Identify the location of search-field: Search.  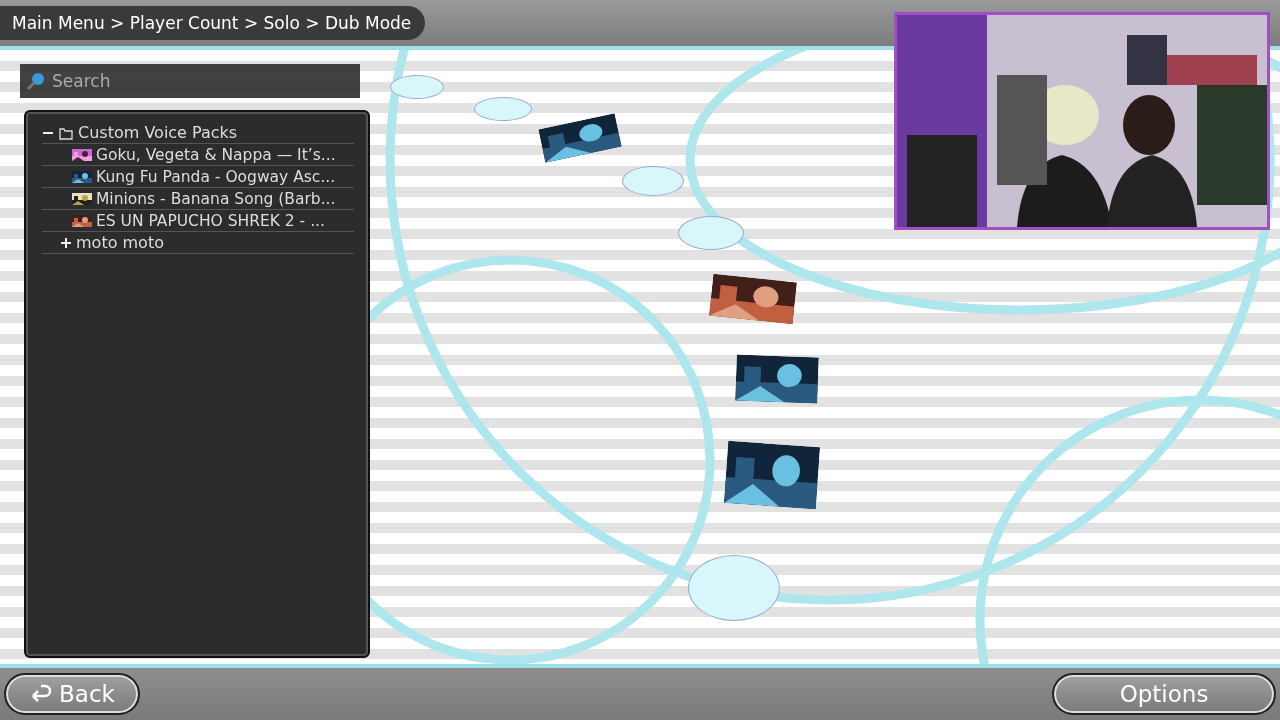
(190, 81).